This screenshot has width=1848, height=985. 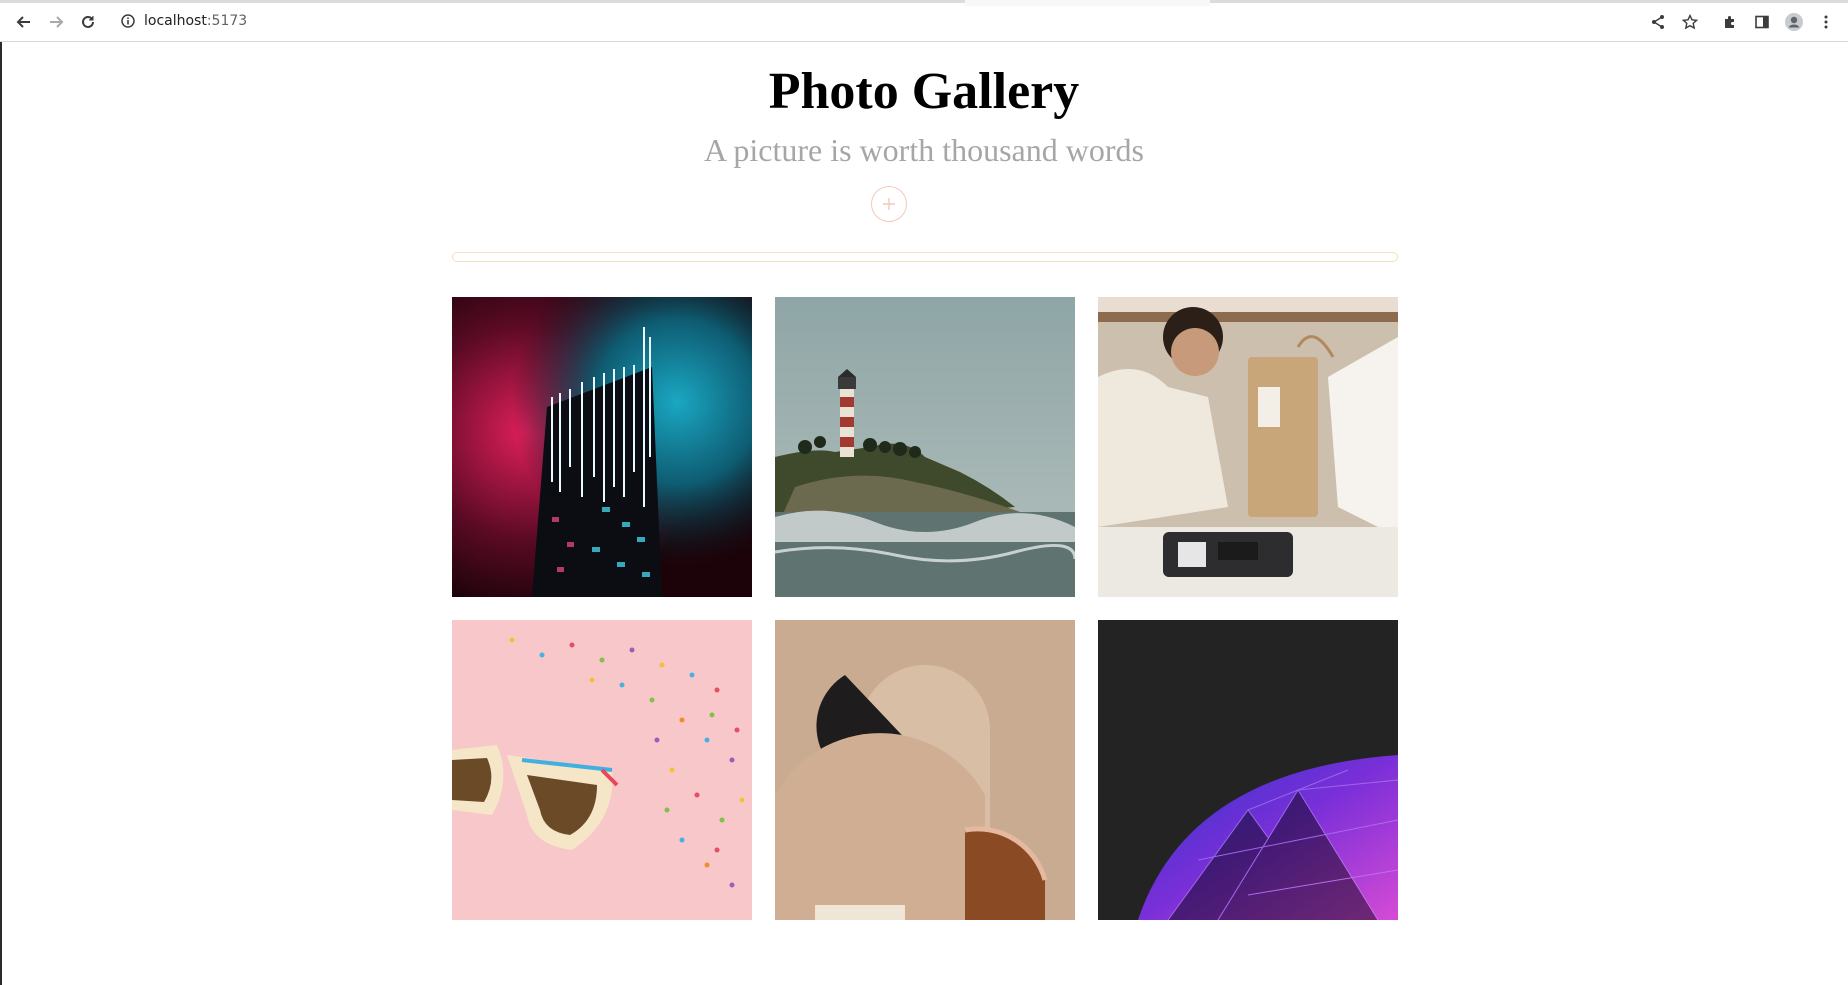 What do you see at coordinates (925, 770) in the screenshot?
I see `photo-abstract-shapes` at bounding box center [925, 770].